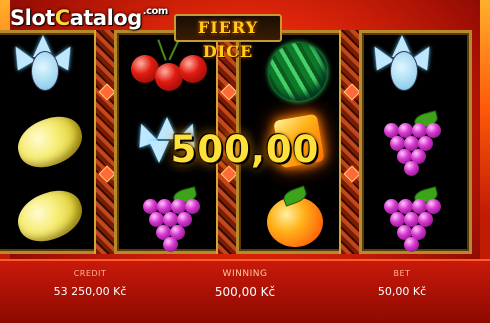 Image resolution: width=490 pixels, height=323 pixels. Describe the element at coordinates (228, 37) in the screenshot. I see `game-title-logo: FIERY DICE` at that location.